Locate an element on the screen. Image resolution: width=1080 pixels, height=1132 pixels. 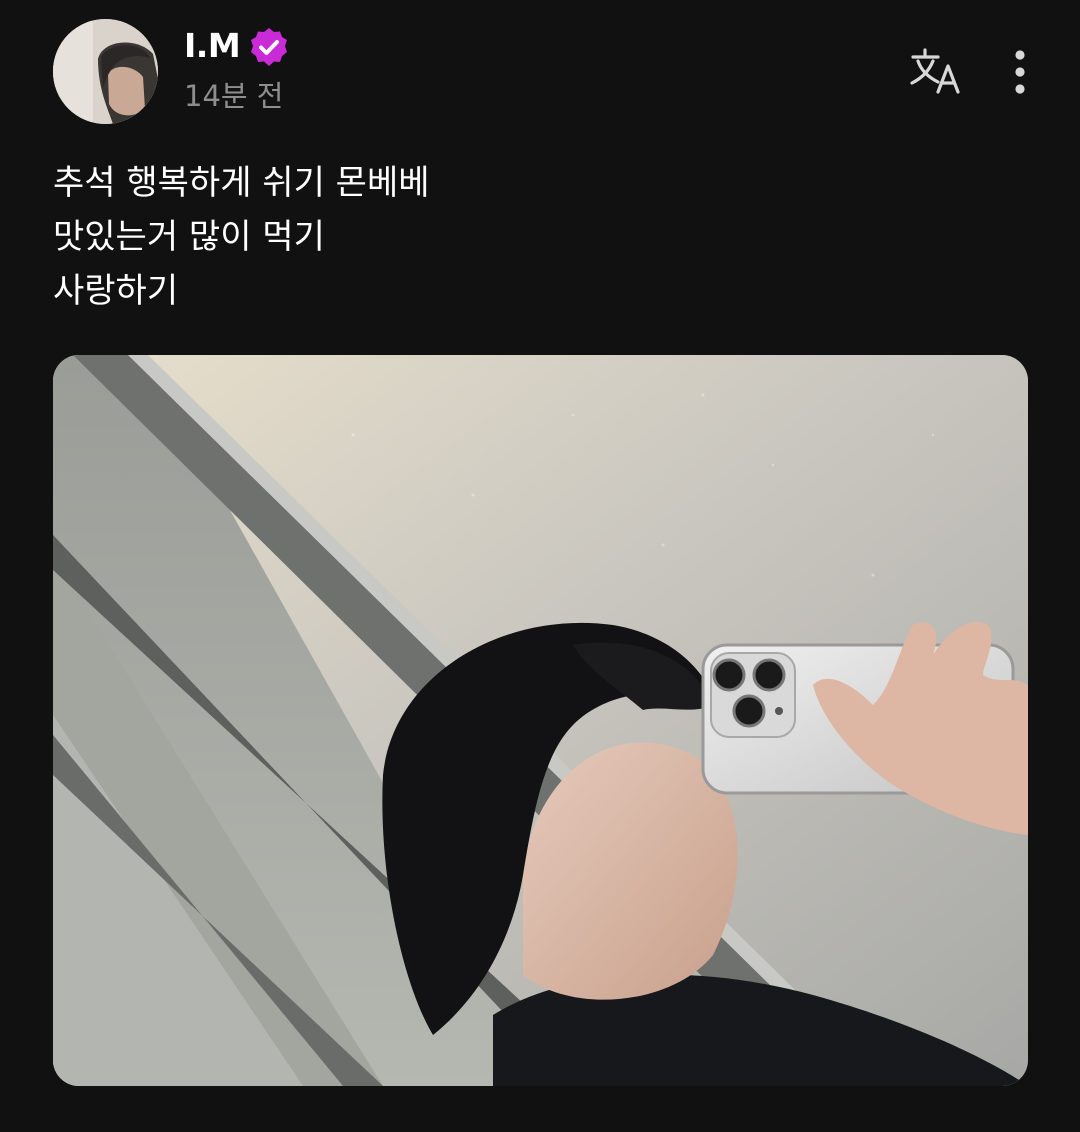
more-vertical-icon is located at coordinates (1020, 72).